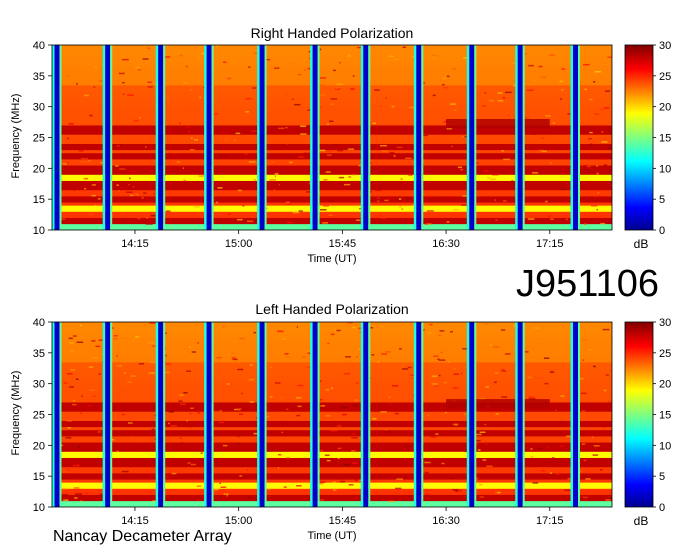 The image size is (680, 552). What do you see at coordinates (39, 385) in the screenshot?
I see `y-tick-label: 30` at bounding box center [39, 385].